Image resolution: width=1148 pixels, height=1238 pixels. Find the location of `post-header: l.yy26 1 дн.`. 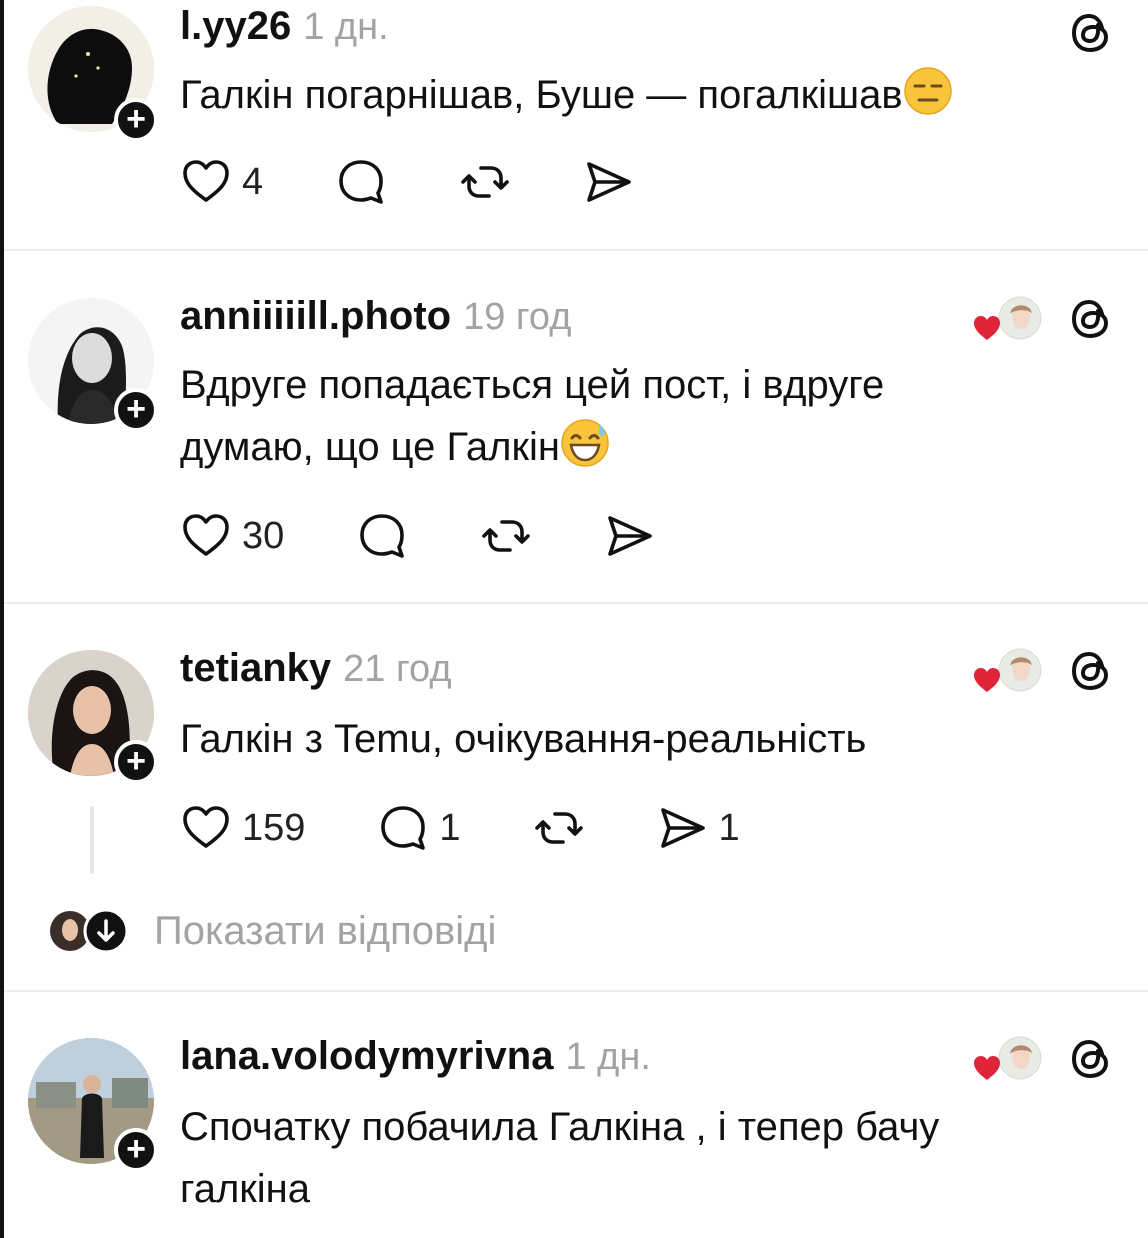

post-header: l.yy26 1 дн. is located at coordinates (284, 26).